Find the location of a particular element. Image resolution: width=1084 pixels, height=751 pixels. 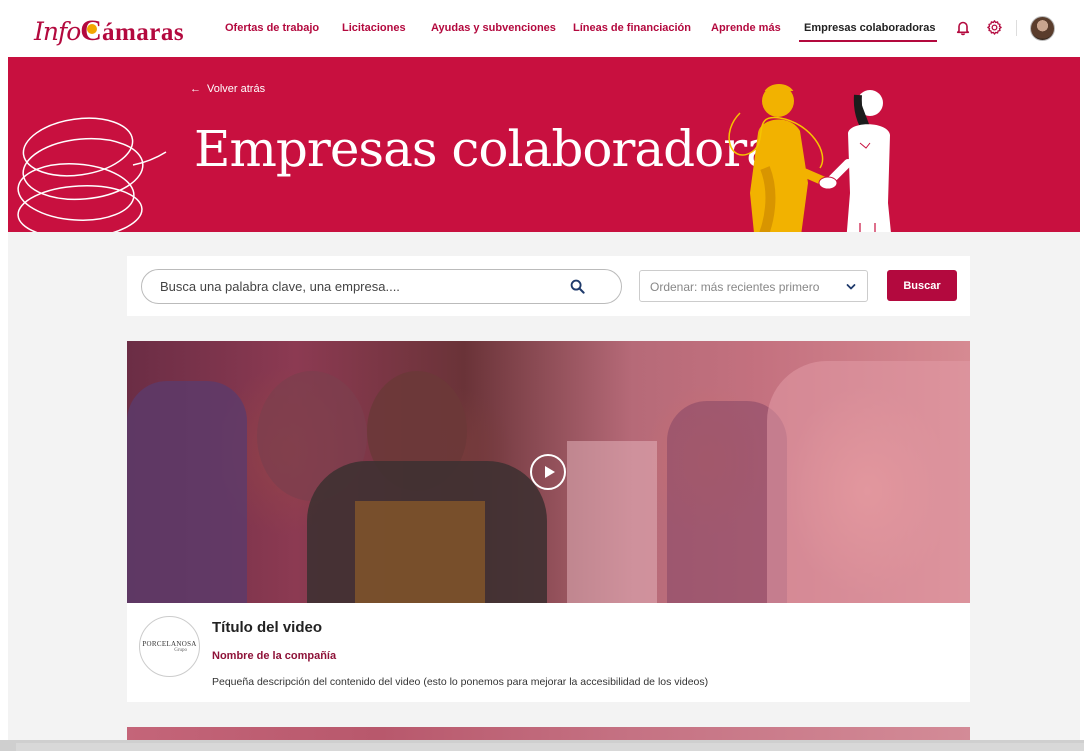

logo-text-info: Info is located at coordinates (57, 31).